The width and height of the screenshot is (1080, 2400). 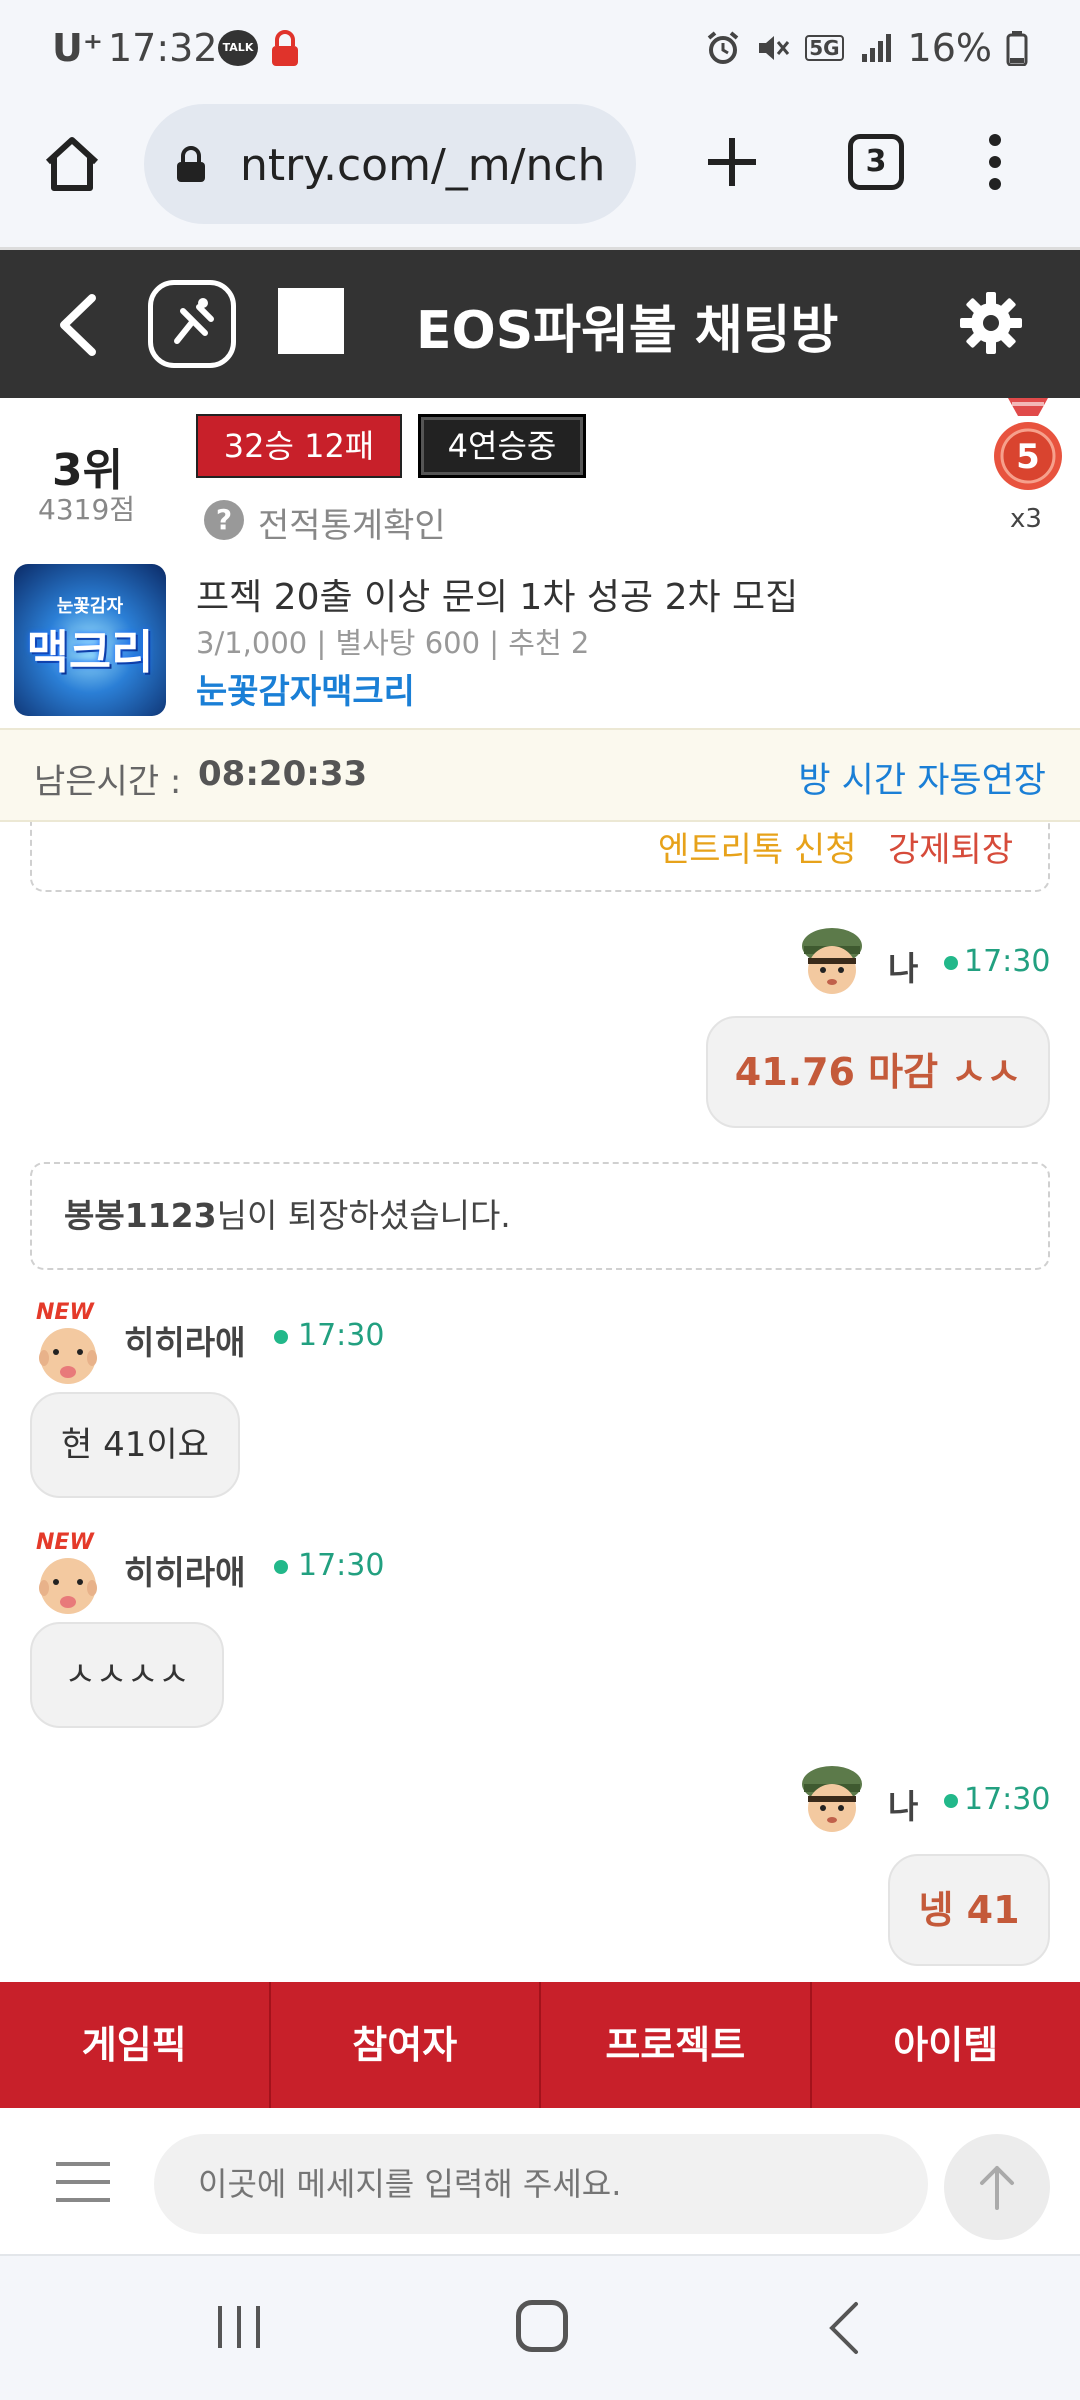 I want to click on force-kick-link: 강제퇴장, so click(x=950, y=846).